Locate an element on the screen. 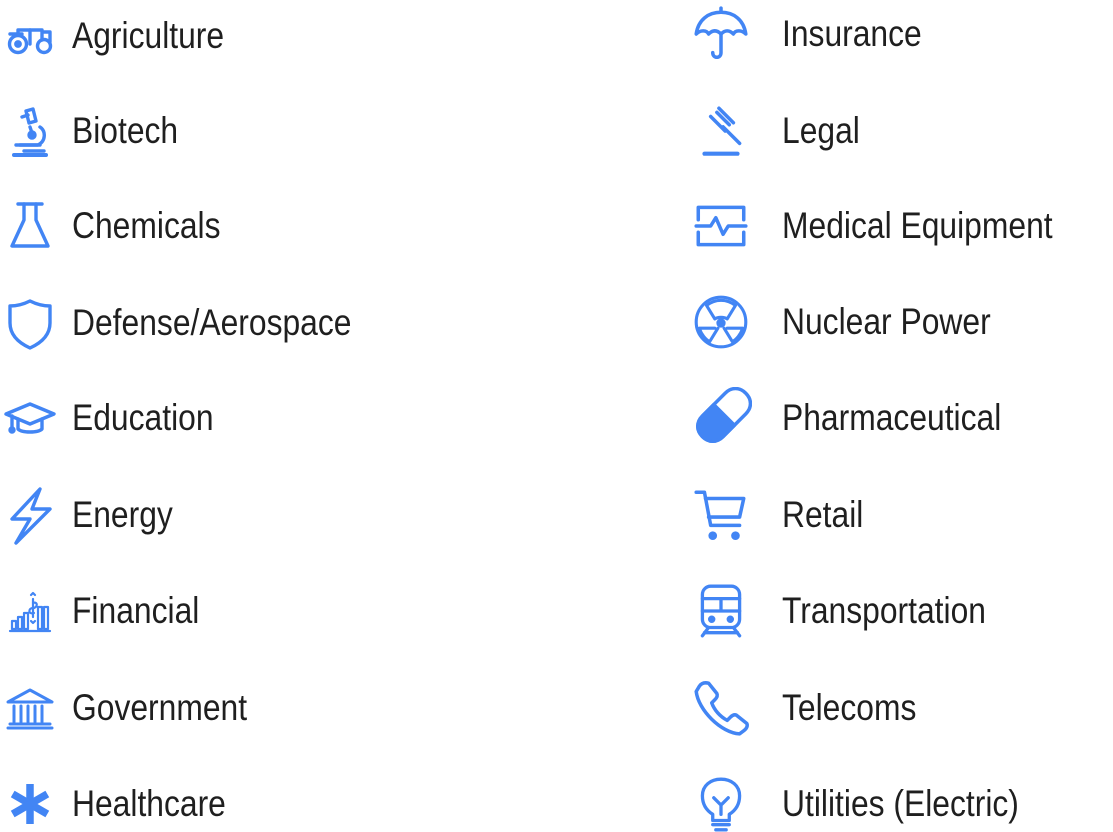 This screenshot has height=832, width=1113. industry-label: Utilities (Electric) is located at coordinates (900, 803).